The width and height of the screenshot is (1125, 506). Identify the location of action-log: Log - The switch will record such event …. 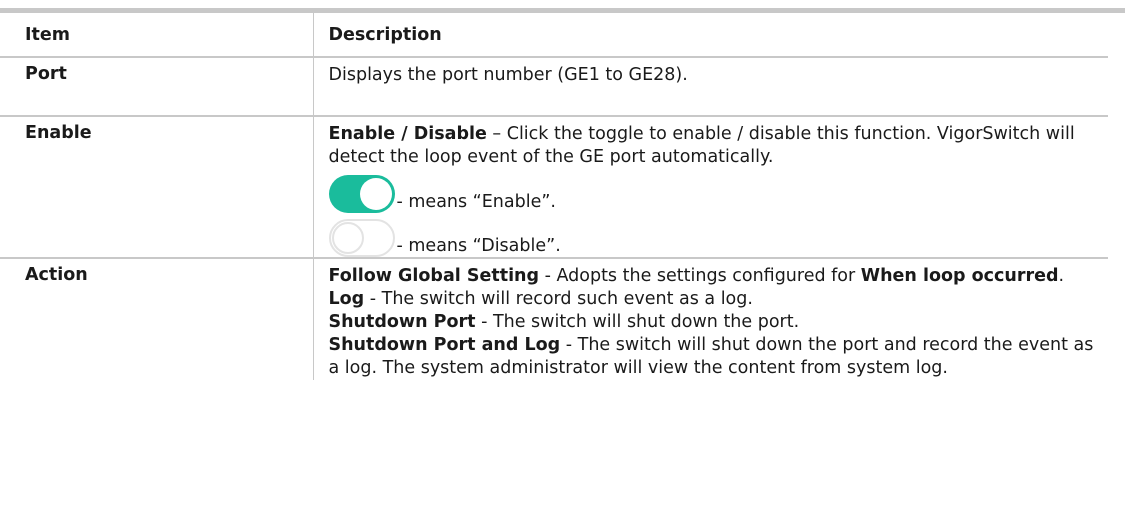
(719, 299).